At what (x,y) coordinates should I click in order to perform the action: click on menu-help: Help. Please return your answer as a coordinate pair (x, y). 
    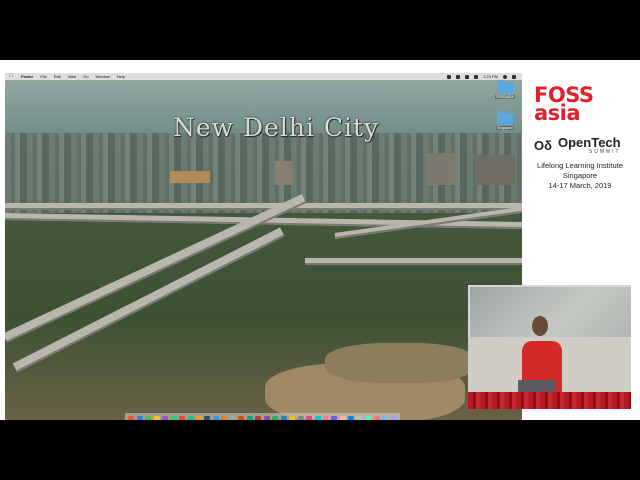
    Looking at the image, I should click on (121, 76).